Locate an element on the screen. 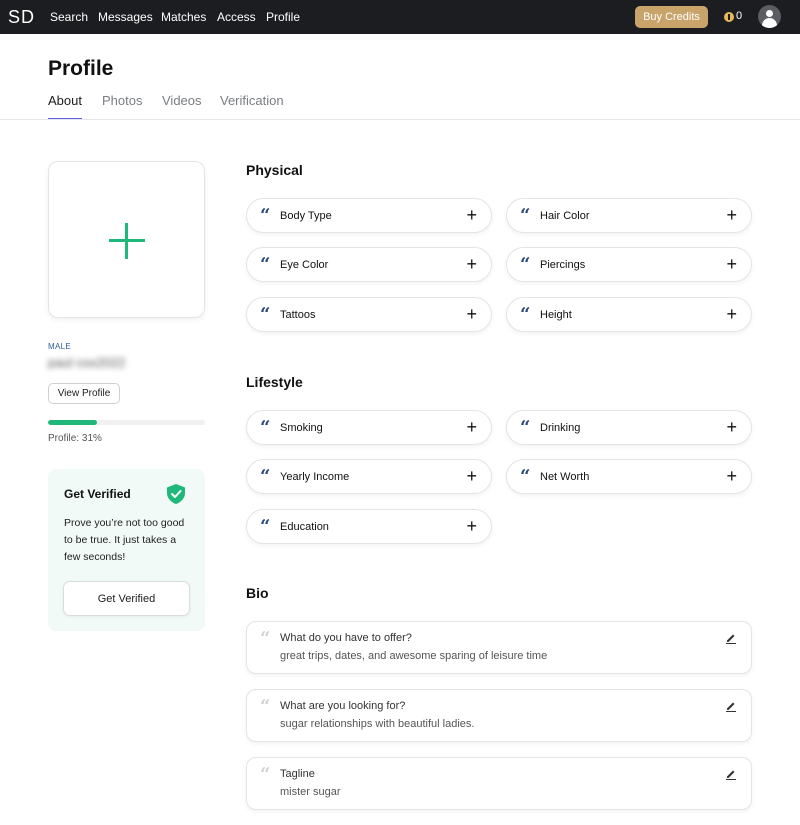 This screenshot has width=800, height=825. shield-check-icon is located at coordinates (176, 494).